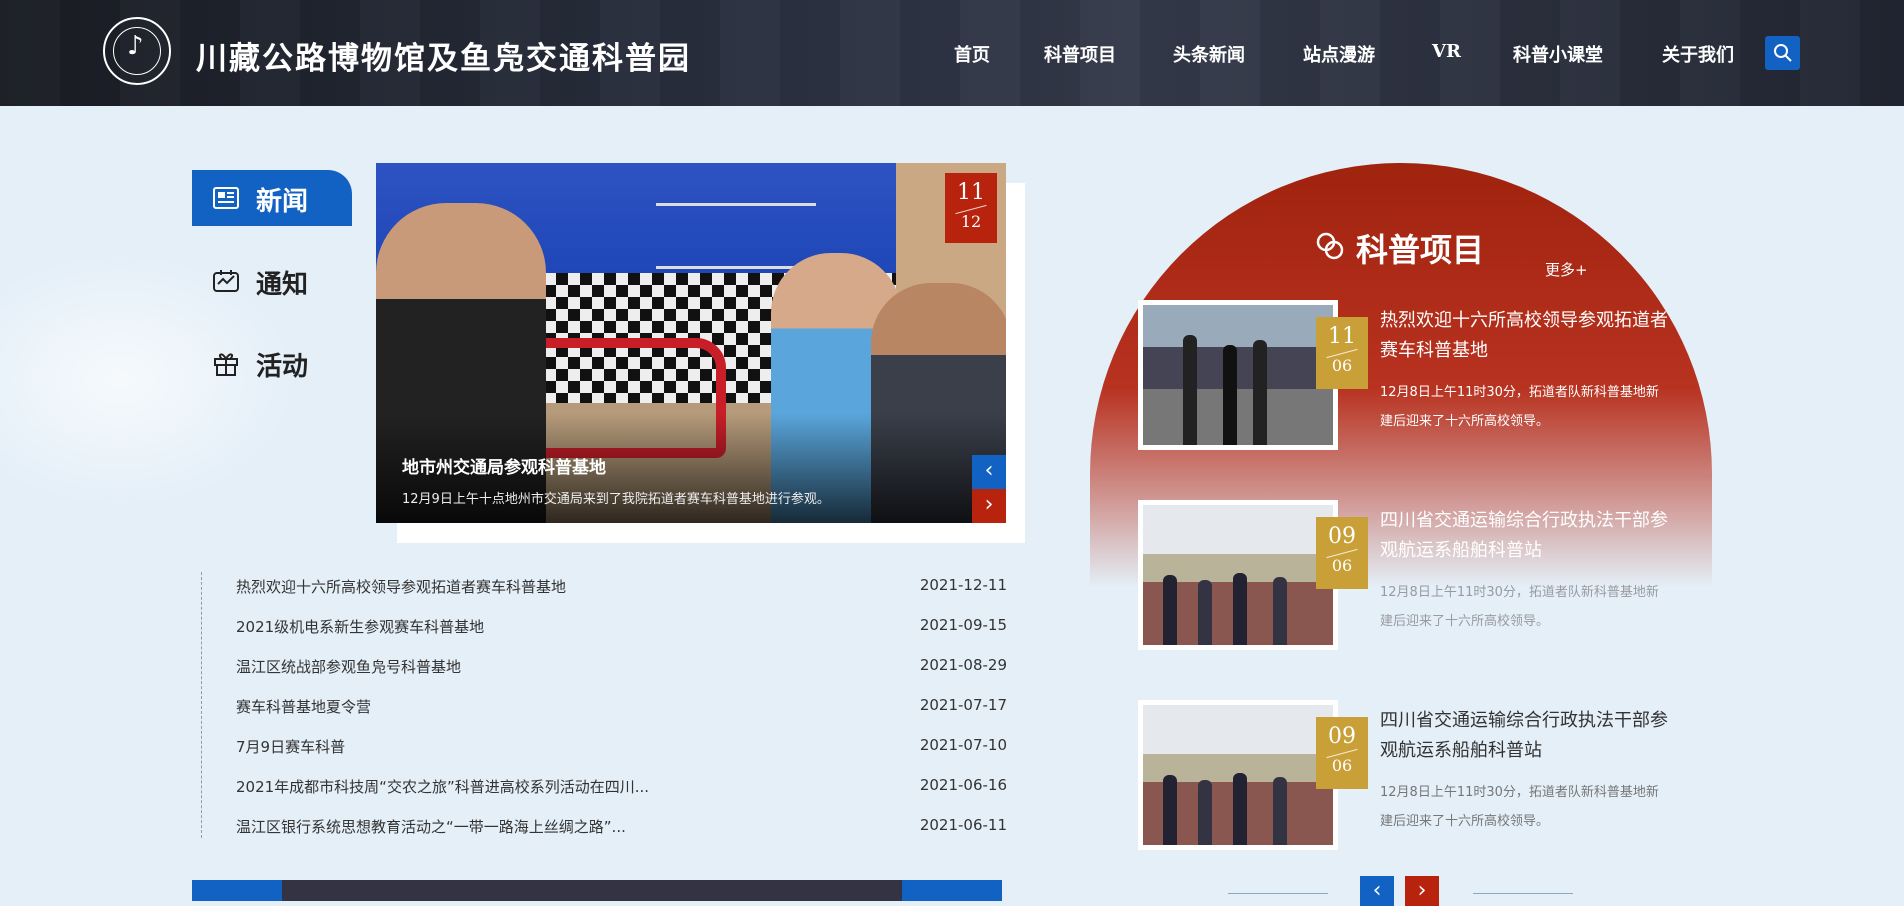  I want to click on search-icon, so click(1783, 53).